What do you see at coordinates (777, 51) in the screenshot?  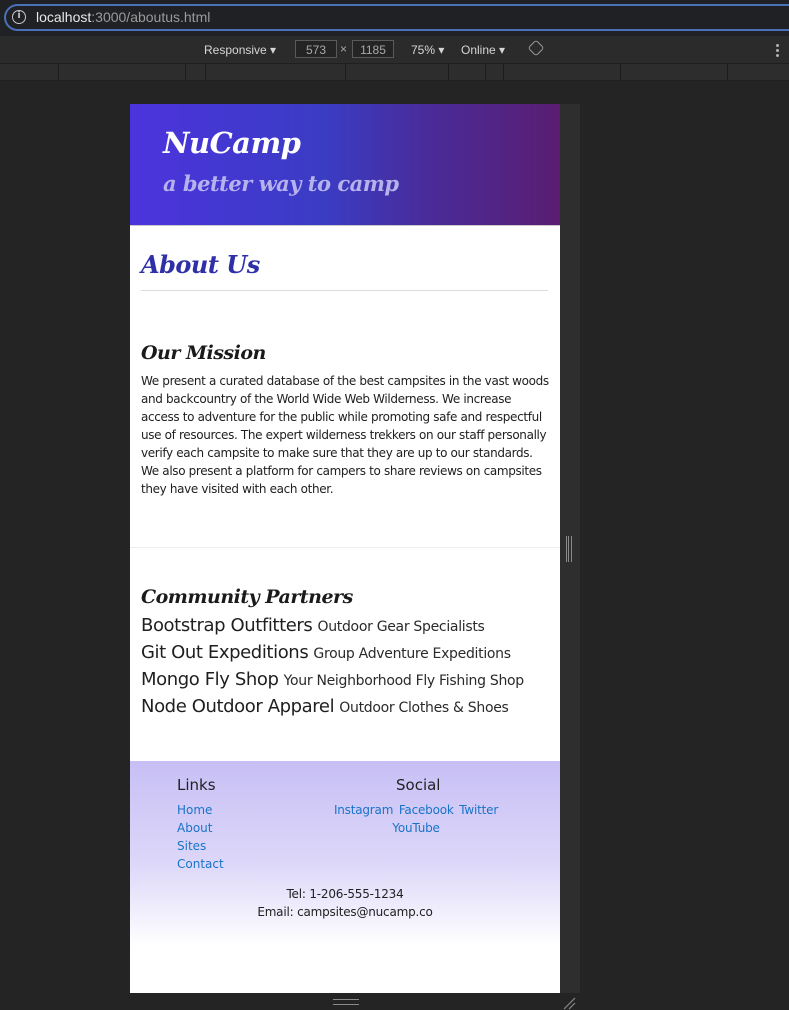 I see `kebab-icon` at bounding box center [777, 51].